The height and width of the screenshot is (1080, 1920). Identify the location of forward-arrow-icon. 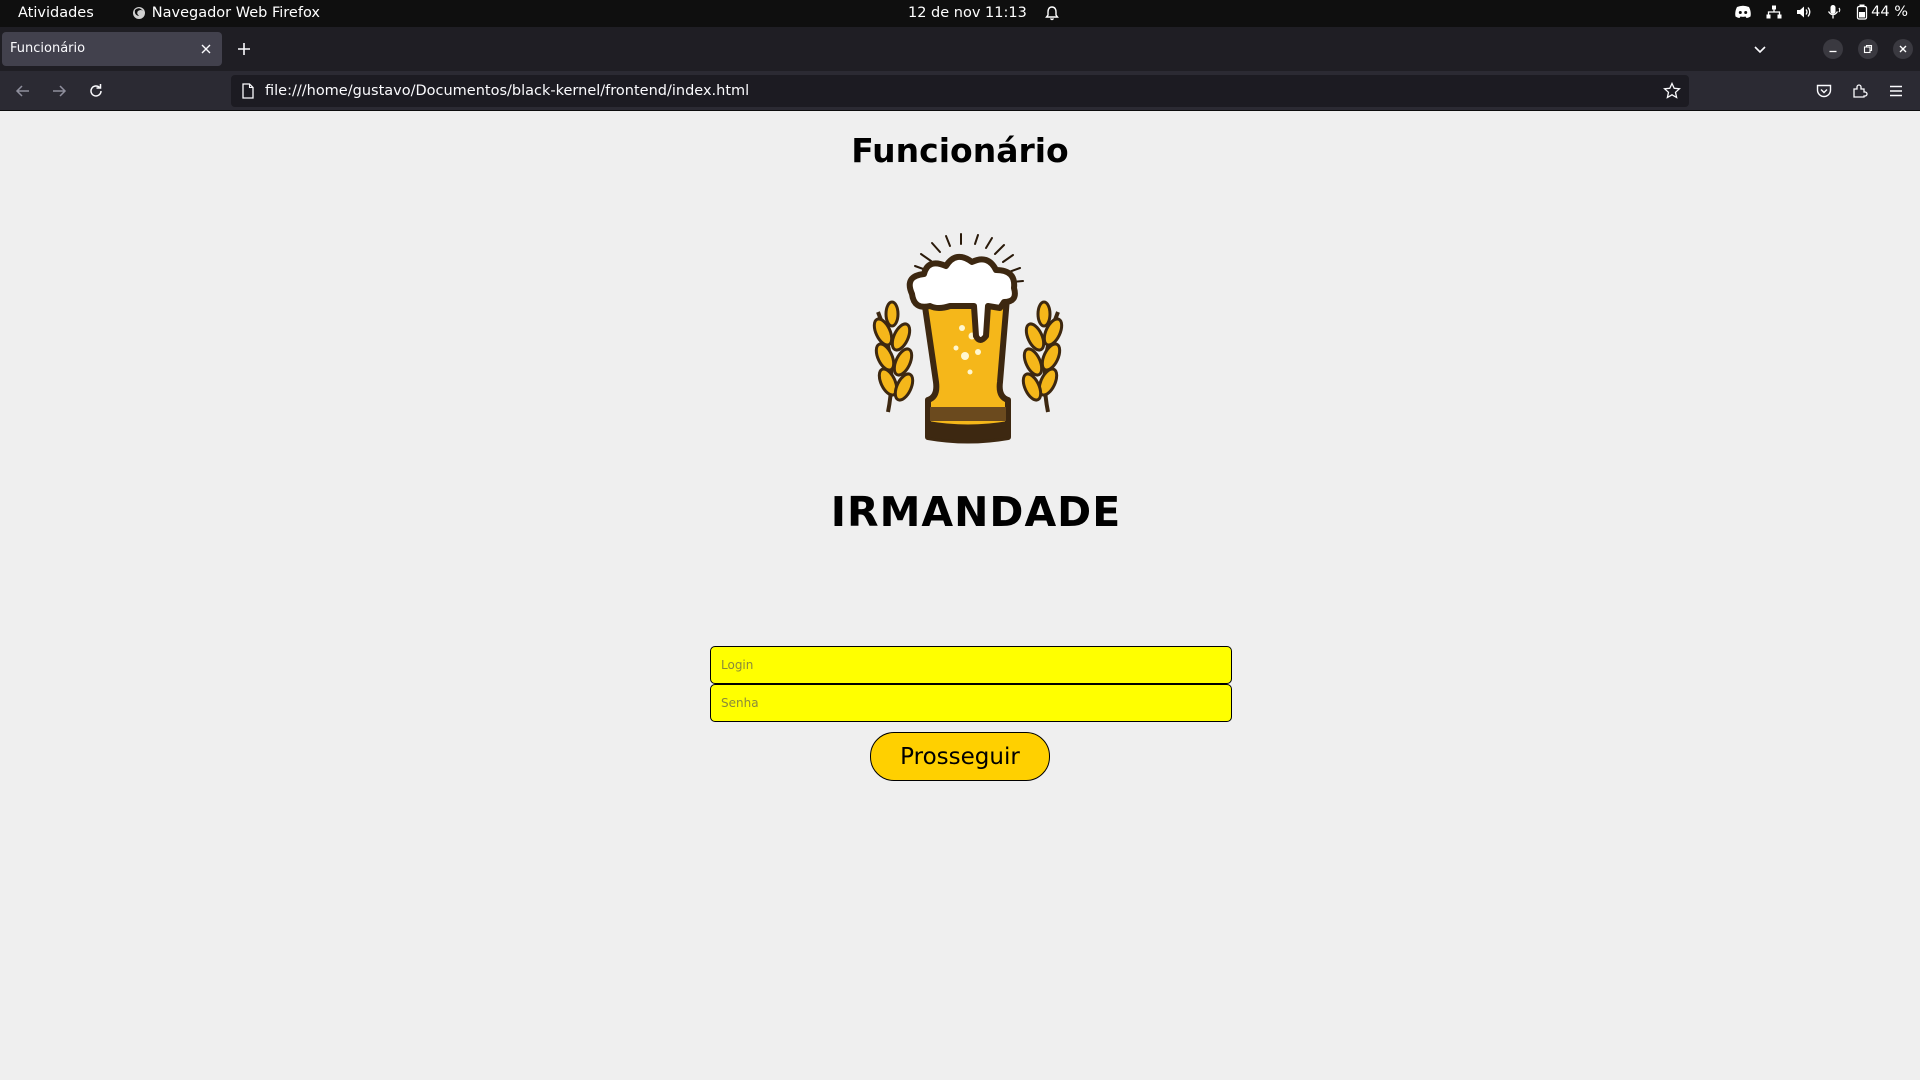
(59, 91).